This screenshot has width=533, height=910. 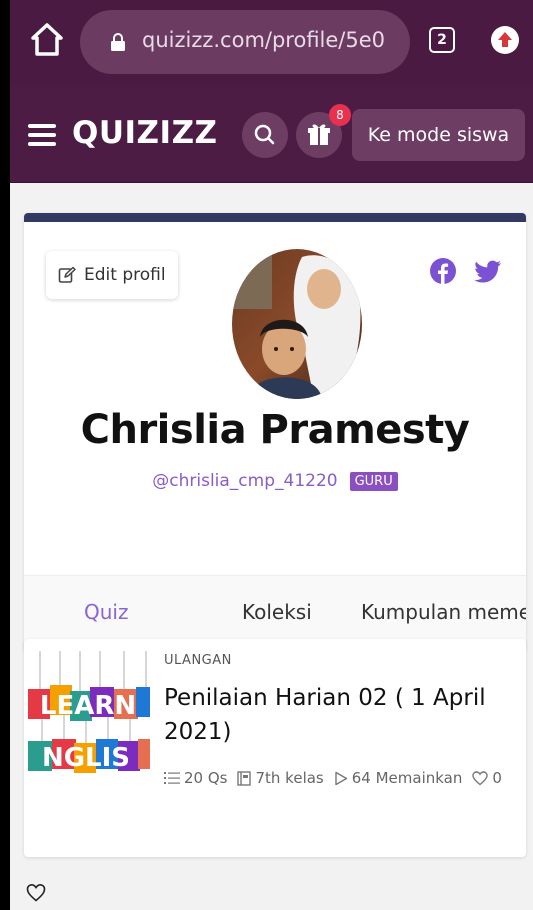 I want to click on quiz-title: Penilaian Harian 02 ( 1 April 2021), so click(x=334, y=715).